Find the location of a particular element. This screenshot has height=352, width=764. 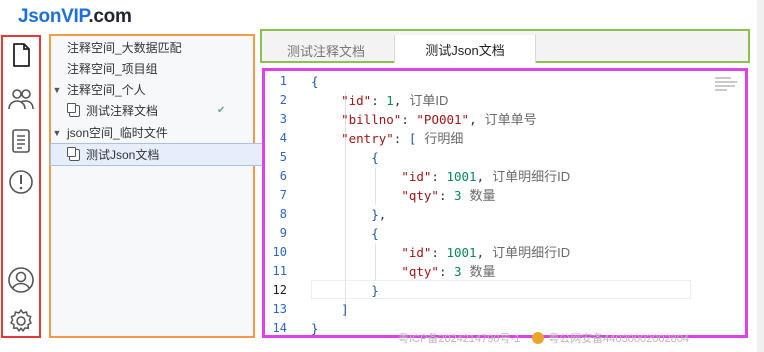

sidebar-item-label: 测试Json文档 is located at coordinates (123, 155).